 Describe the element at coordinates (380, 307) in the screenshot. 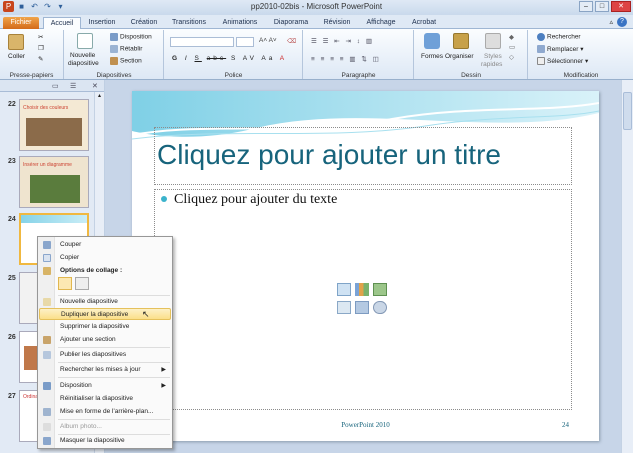

I see `insert-media-icon` at that location.